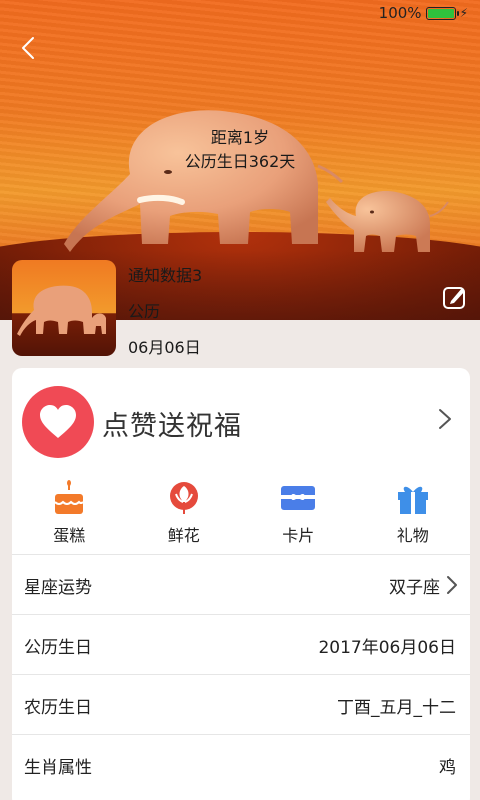  What do you see at coordinates (414, 588) in the screenshot?
I see `row-value: 双子座` at bounding box center [414, 588].